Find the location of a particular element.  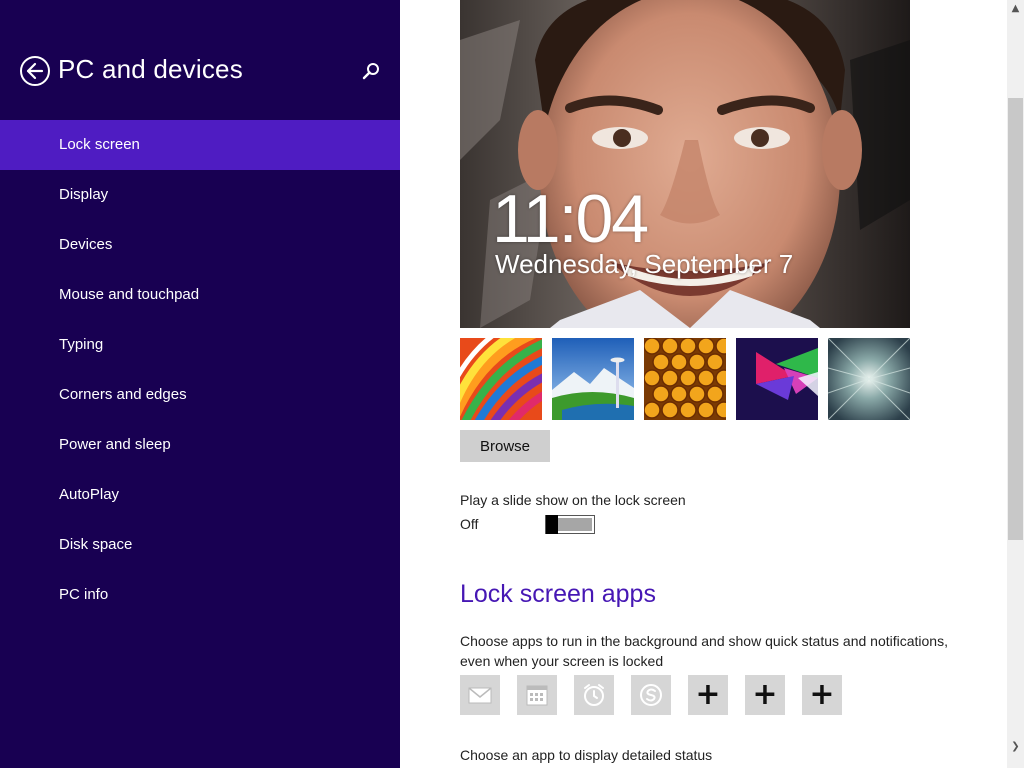

scroll-thumb is located at coordinates (1015, 319).